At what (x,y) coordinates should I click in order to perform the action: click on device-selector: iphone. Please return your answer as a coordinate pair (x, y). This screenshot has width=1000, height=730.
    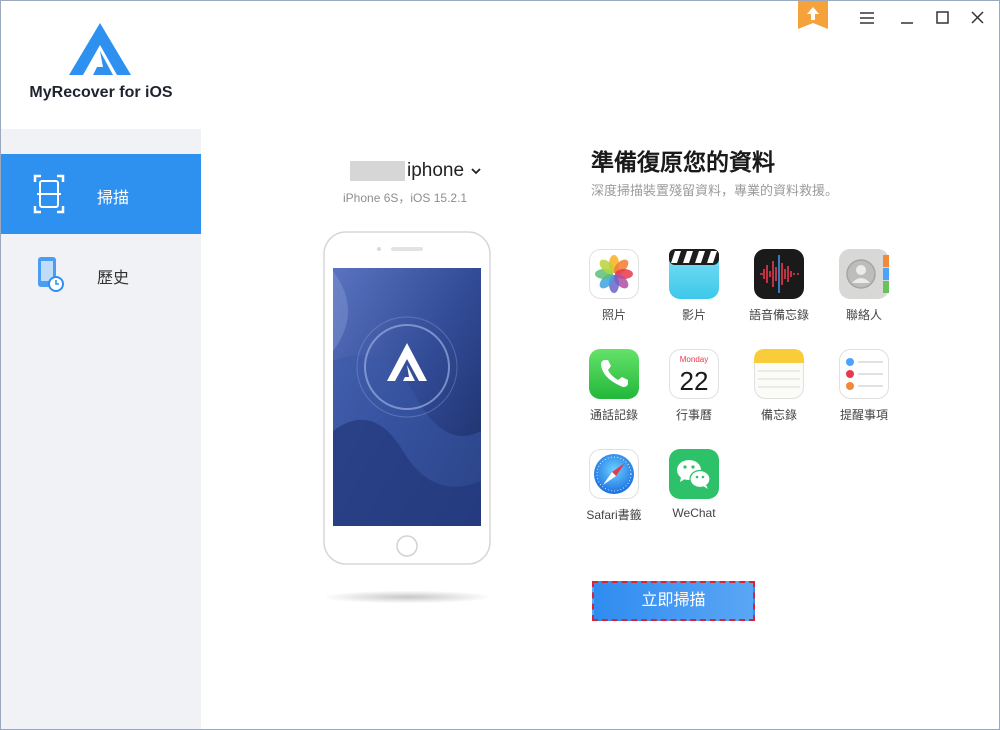
    Looking at the image, I should click on (416, 171).